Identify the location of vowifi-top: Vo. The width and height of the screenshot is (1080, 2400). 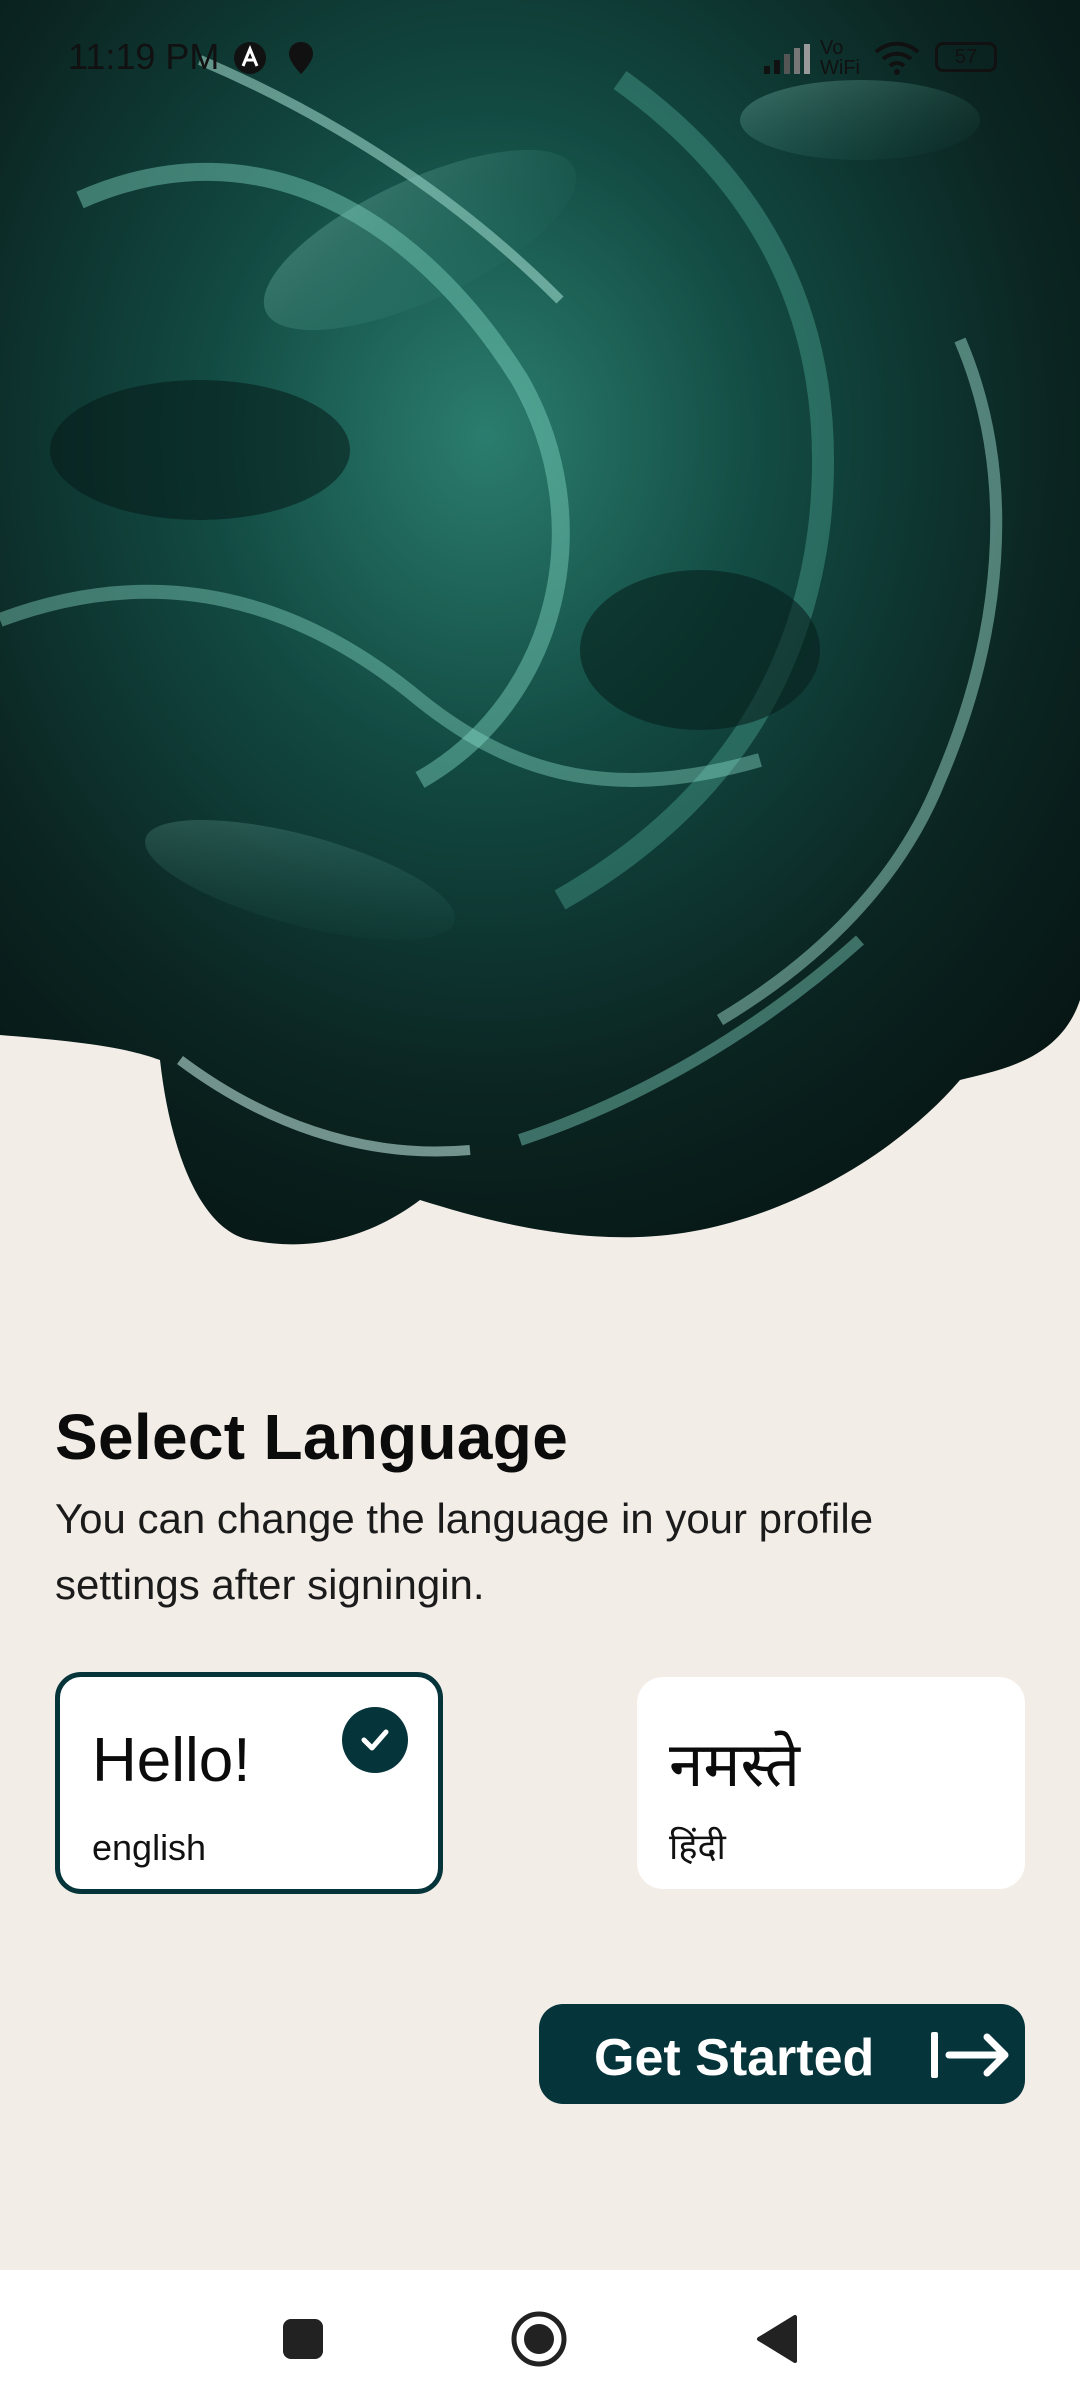
(832, 48).